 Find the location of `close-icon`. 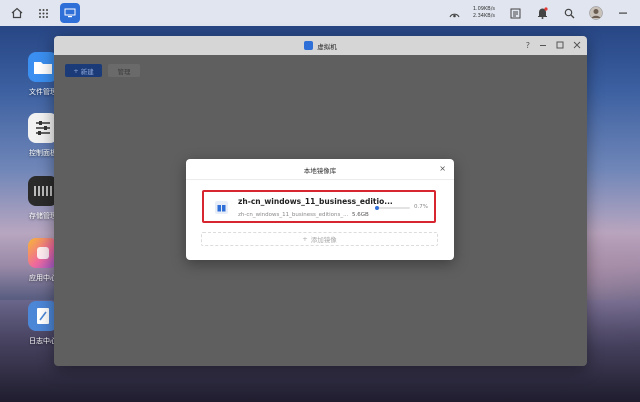

close-icon is located at coordinates (577, 44).